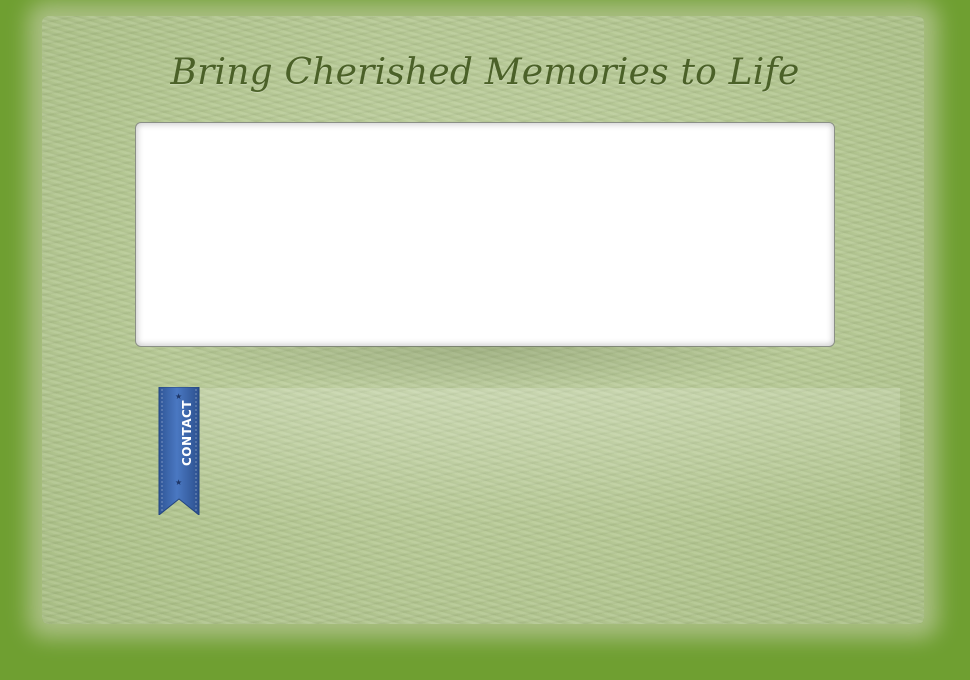 This screenshot has height=680, width=970. What do you see at coordinates (485, 368) in the screenshot?
I see `slideshow-shadow` at bounding box center [485, 368].